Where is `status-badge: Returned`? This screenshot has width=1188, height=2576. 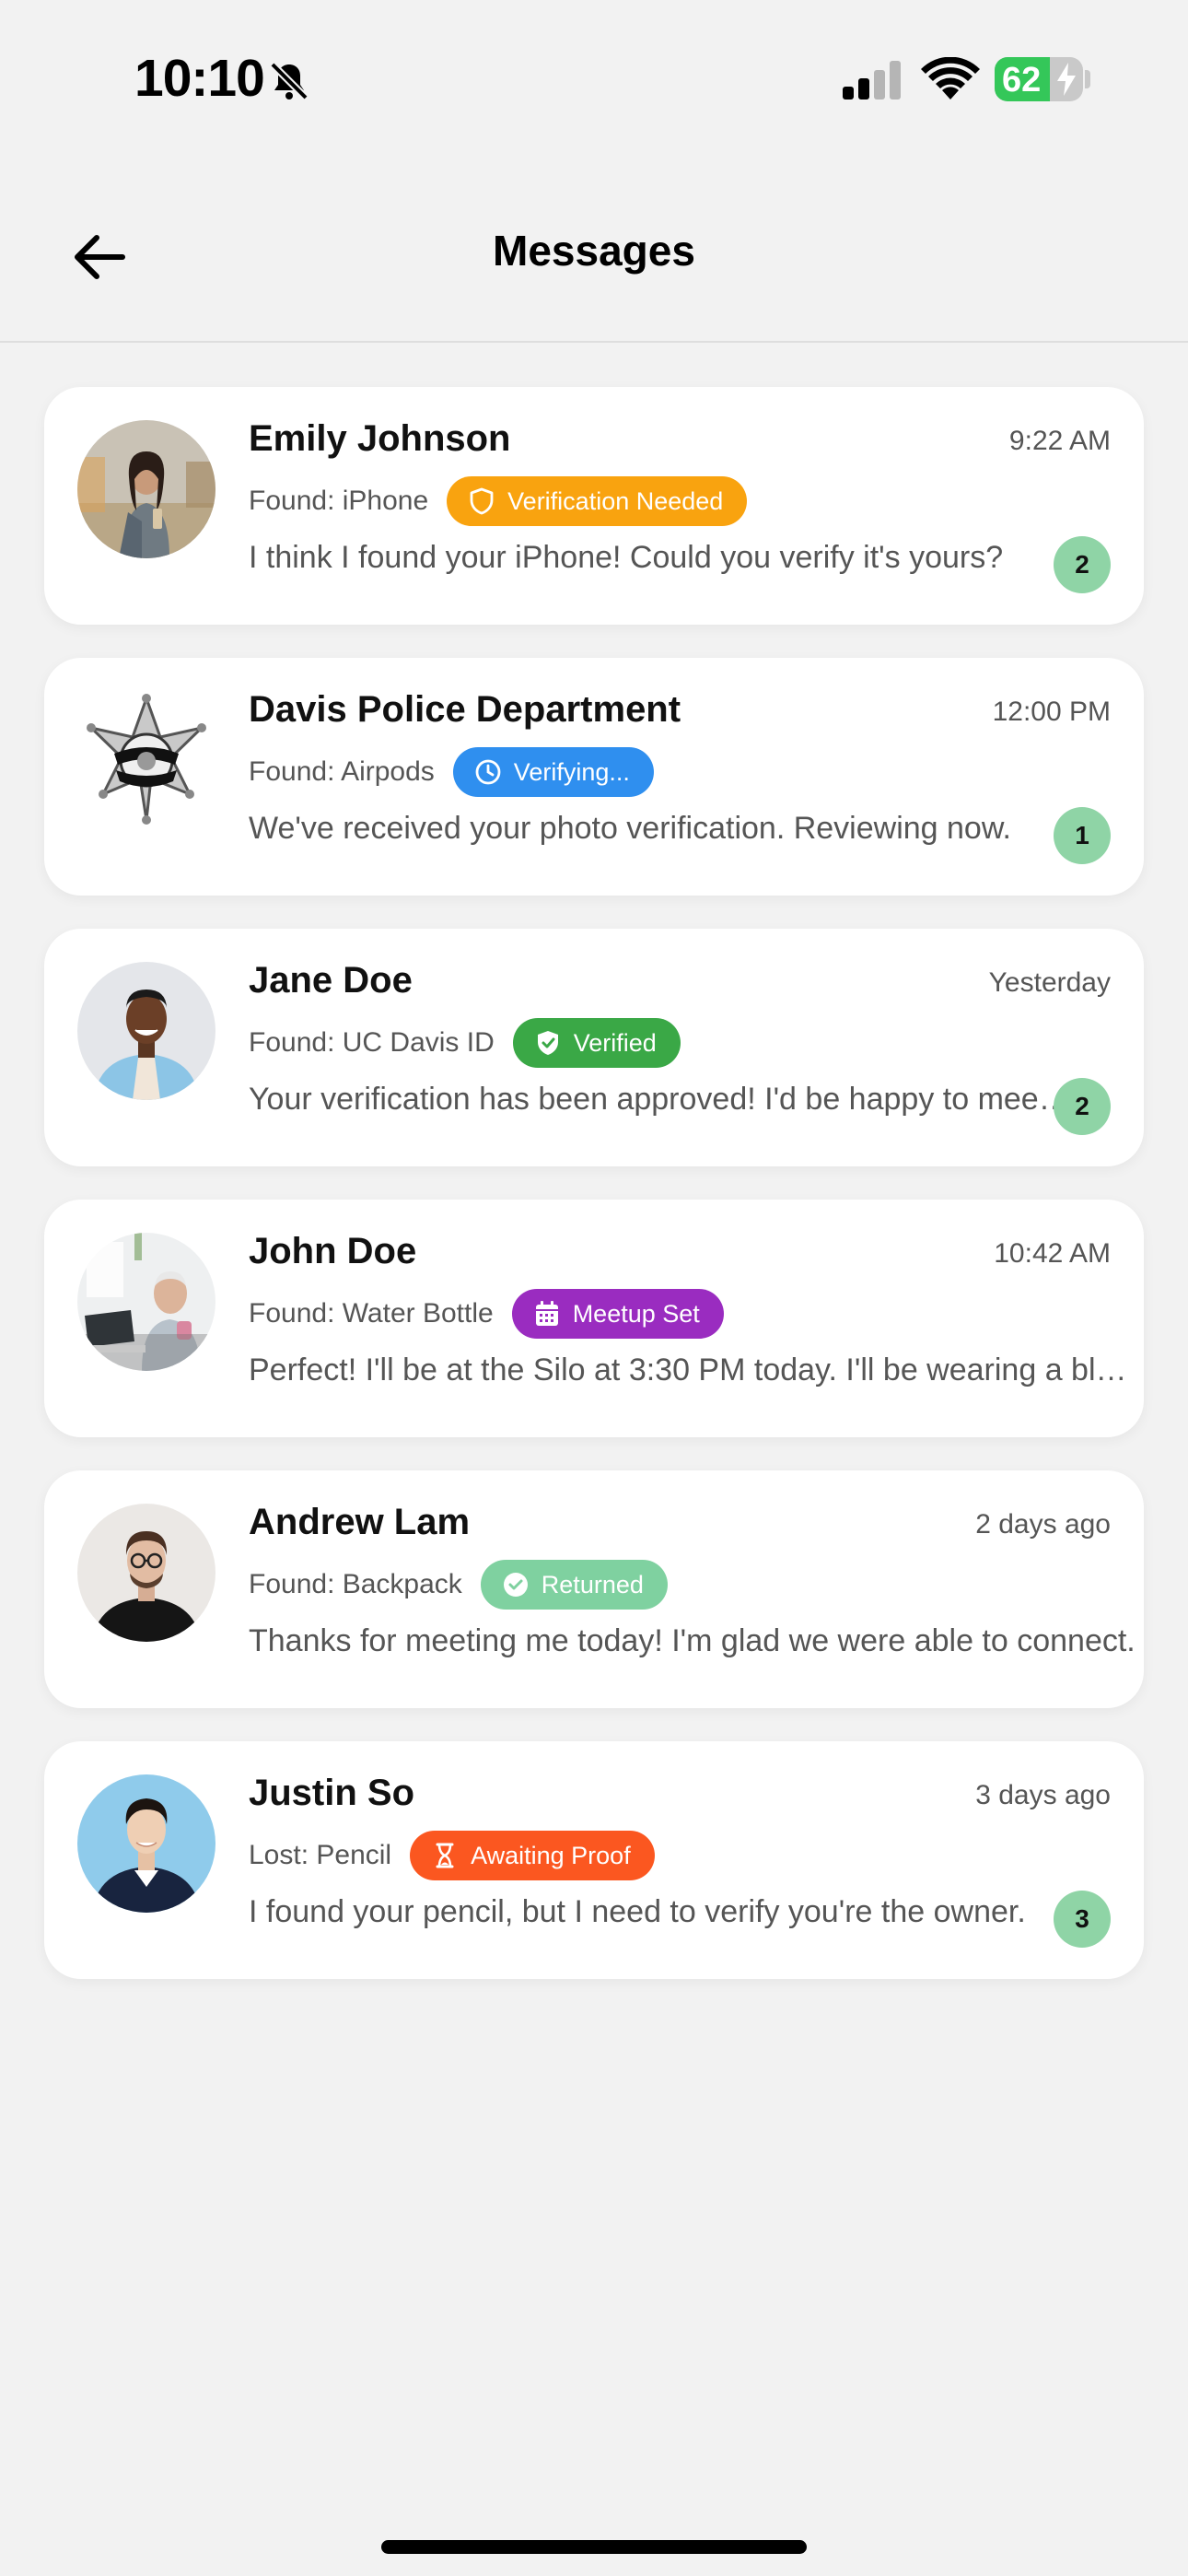 status-badge: Returned is located at coordinates (574, 1585).